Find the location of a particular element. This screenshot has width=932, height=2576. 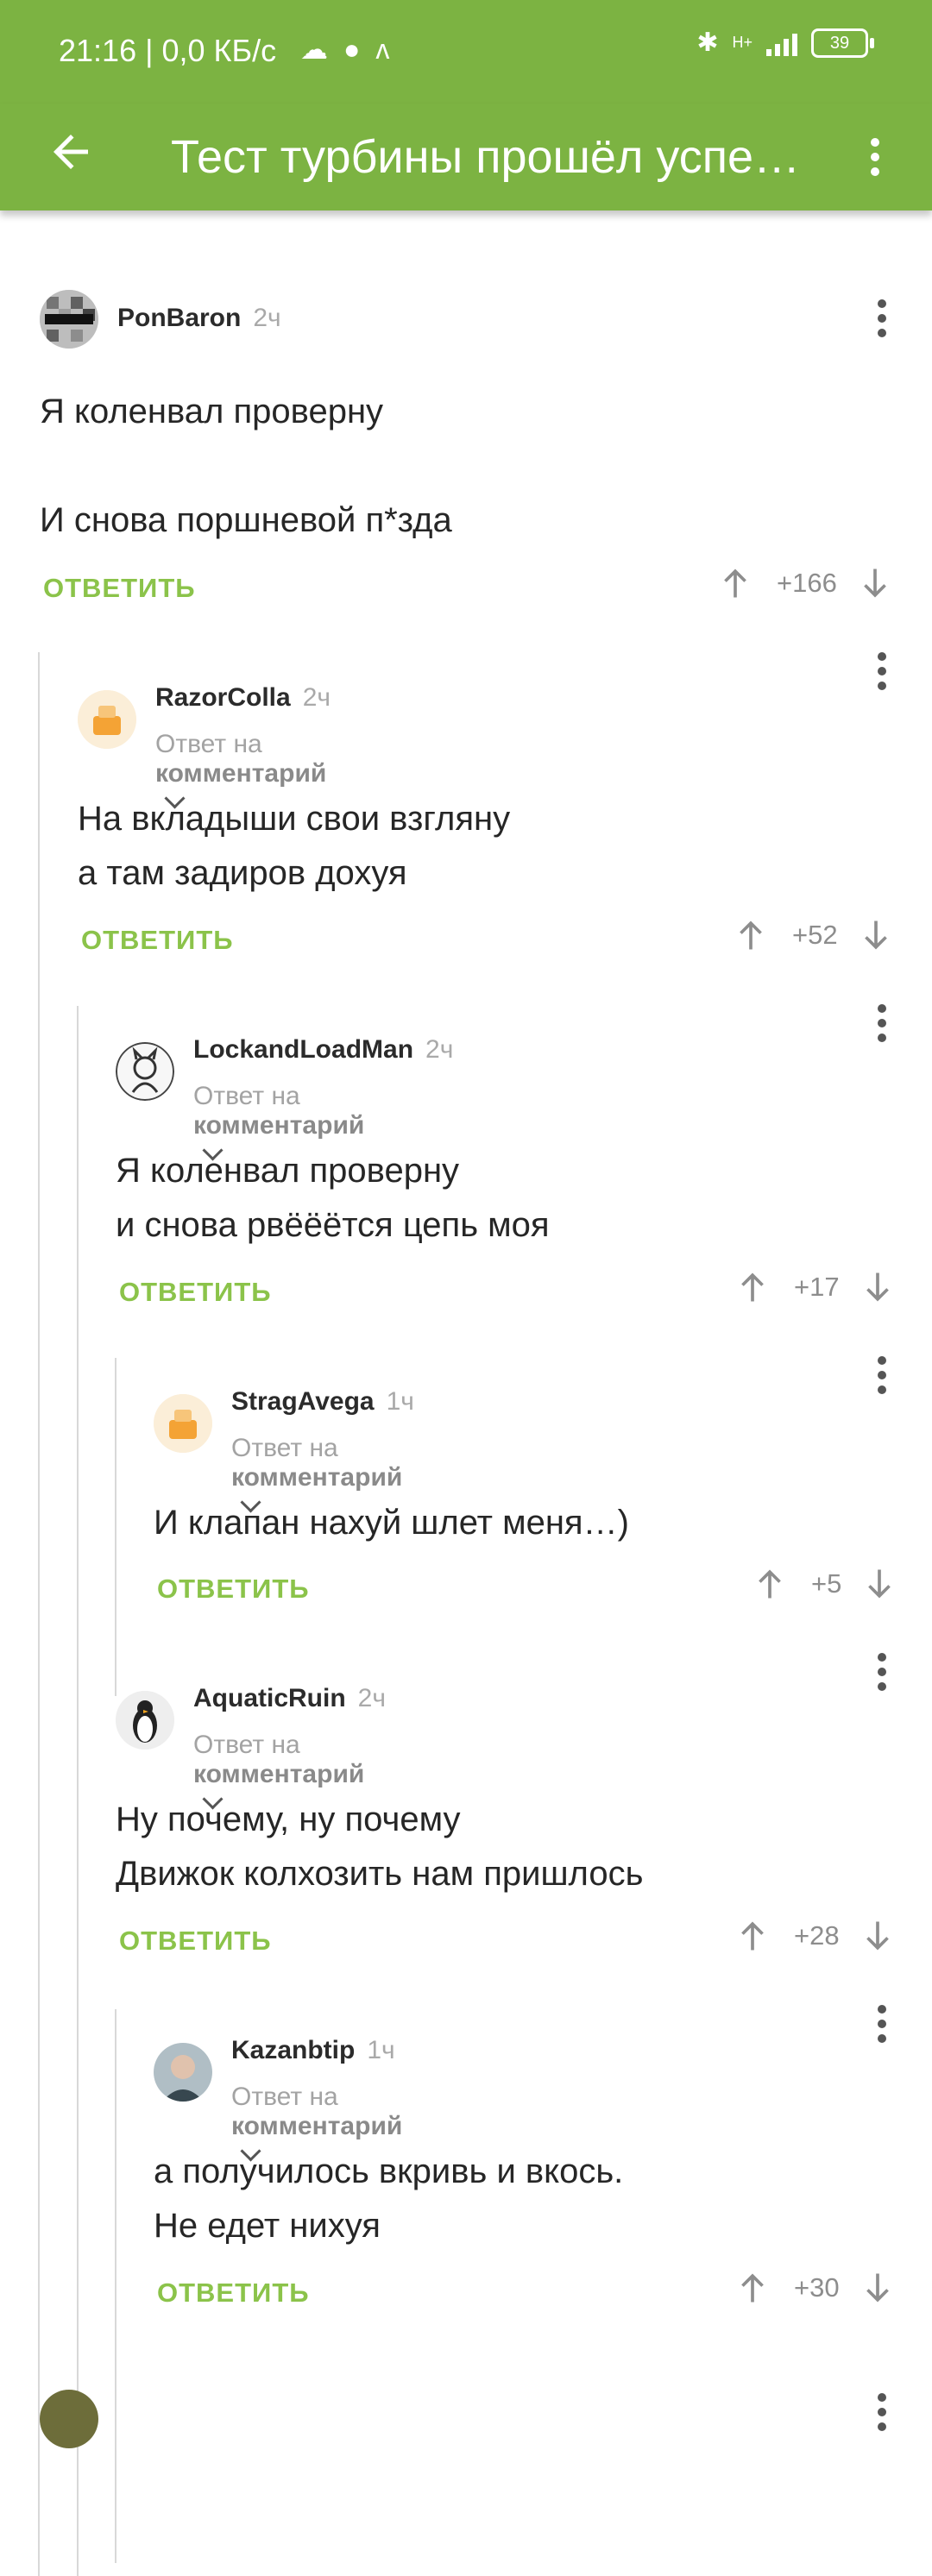

comment-text: И клапан нахуй шлет меня…) is located at coordinates (392, 1523).